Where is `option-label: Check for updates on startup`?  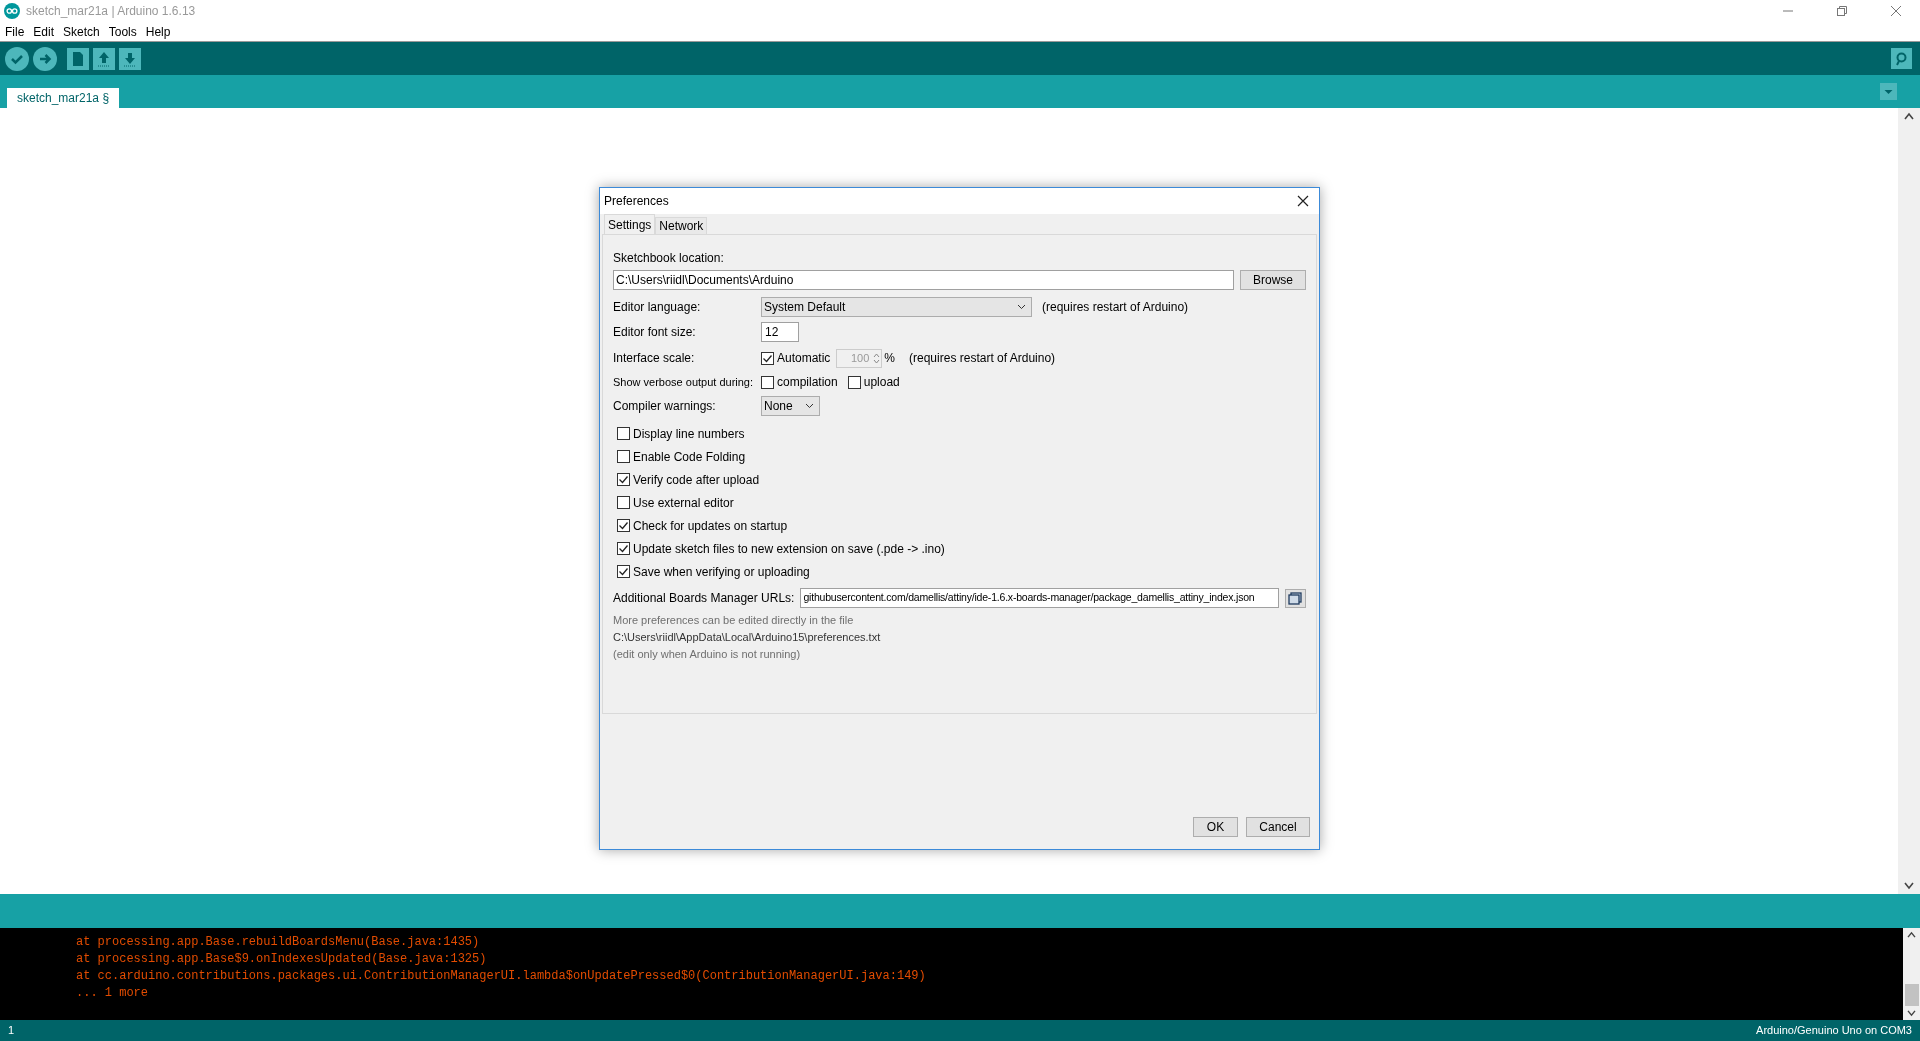 option-label: Check for updates on startup is located at coordinates (710, 526).